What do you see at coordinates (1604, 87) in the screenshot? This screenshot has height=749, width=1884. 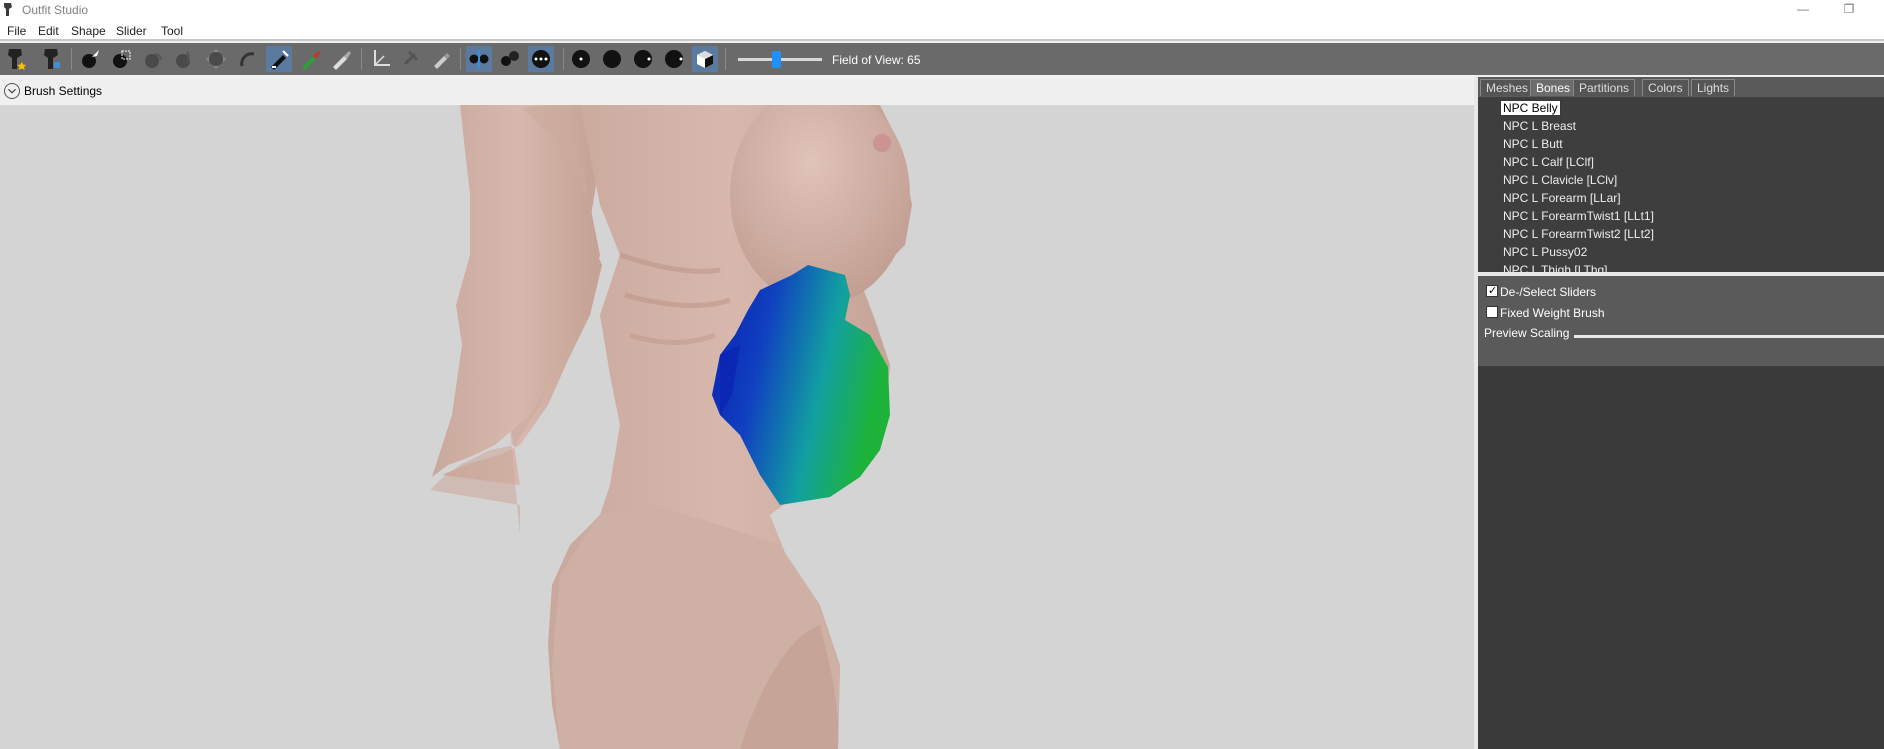 I see `tab-partitions: Partitions` at bounding box center [1604, 87].